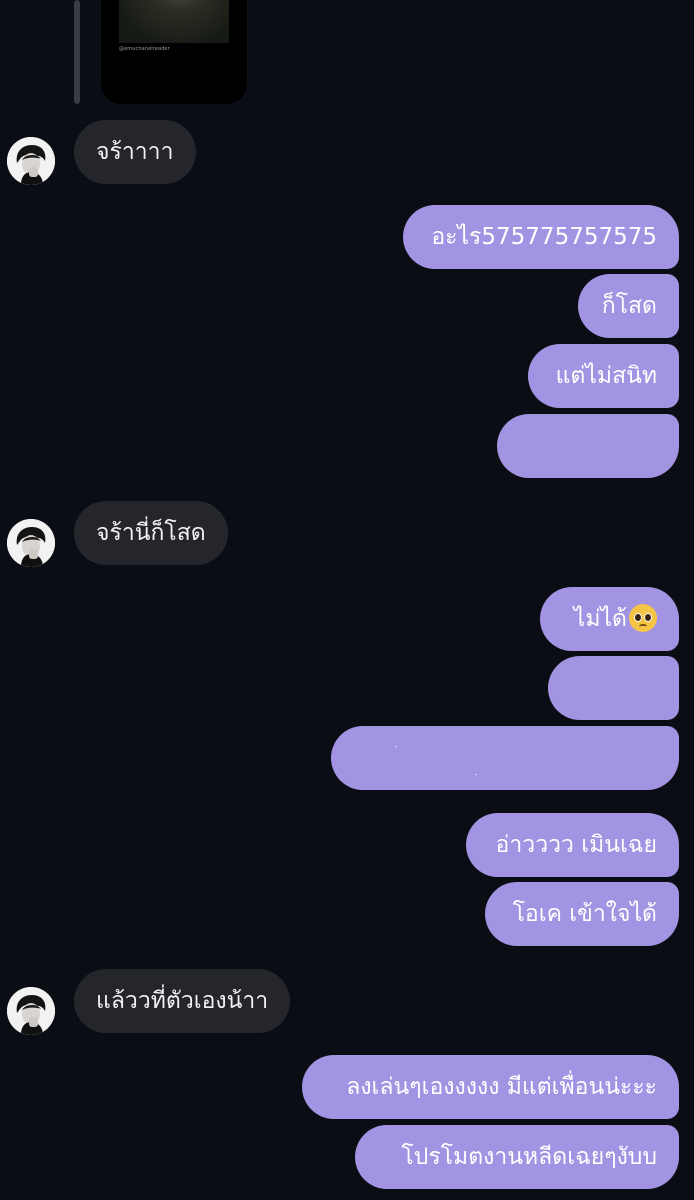  I want to click on outgoing-message: โปรโมตงานหลีดเฉยๆงับบ, so click(517, 1157).